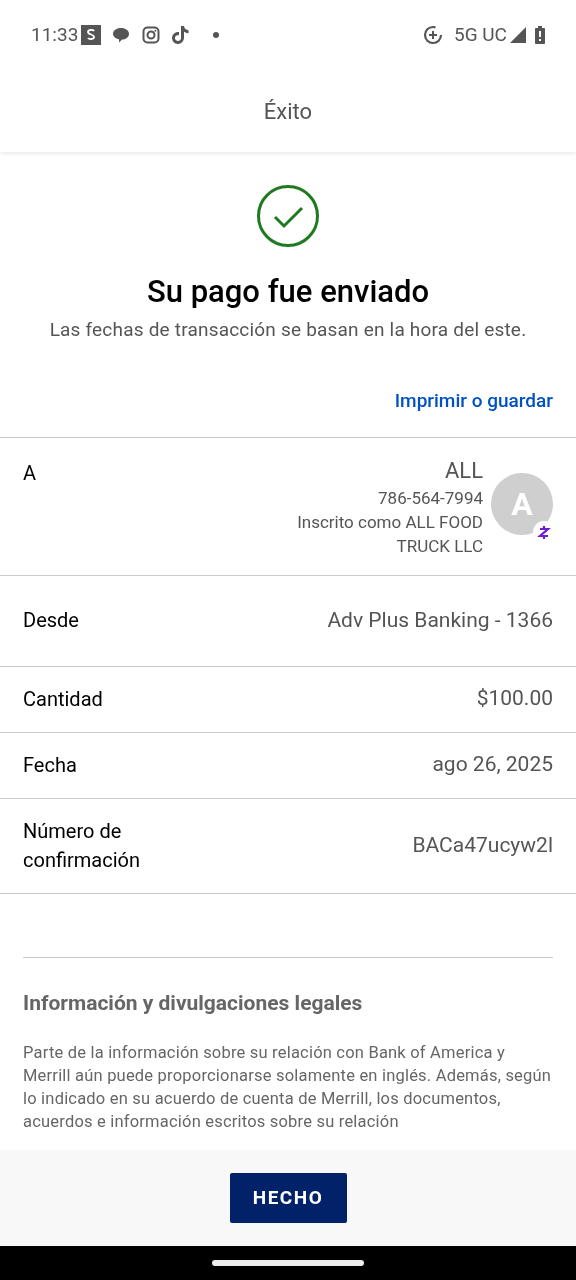 This screenshot has height=1280, width=576. I want to click on detail-value: BACa47ucyw2l, so click(482, 845).